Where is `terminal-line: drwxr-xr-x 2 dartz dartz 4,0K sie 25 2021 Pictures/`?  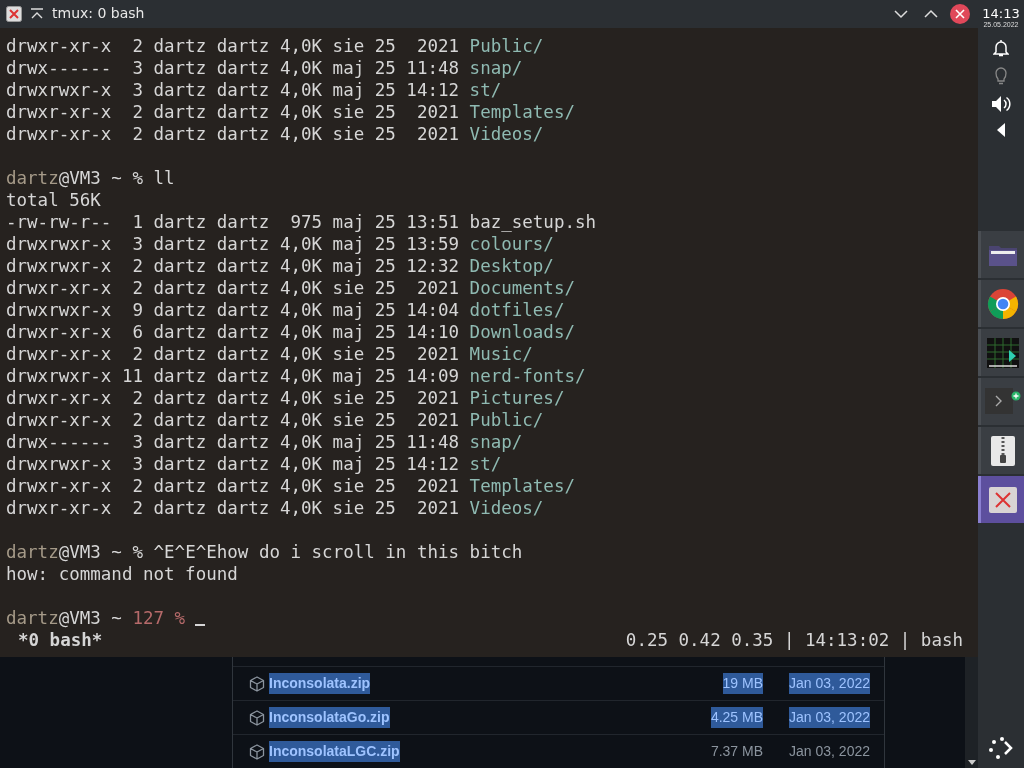
terminal-line: drwxr-xr-x 2 dartz dartz 4,0K sie 25 2021 Pictures/ is located at coordinates (286, 397).